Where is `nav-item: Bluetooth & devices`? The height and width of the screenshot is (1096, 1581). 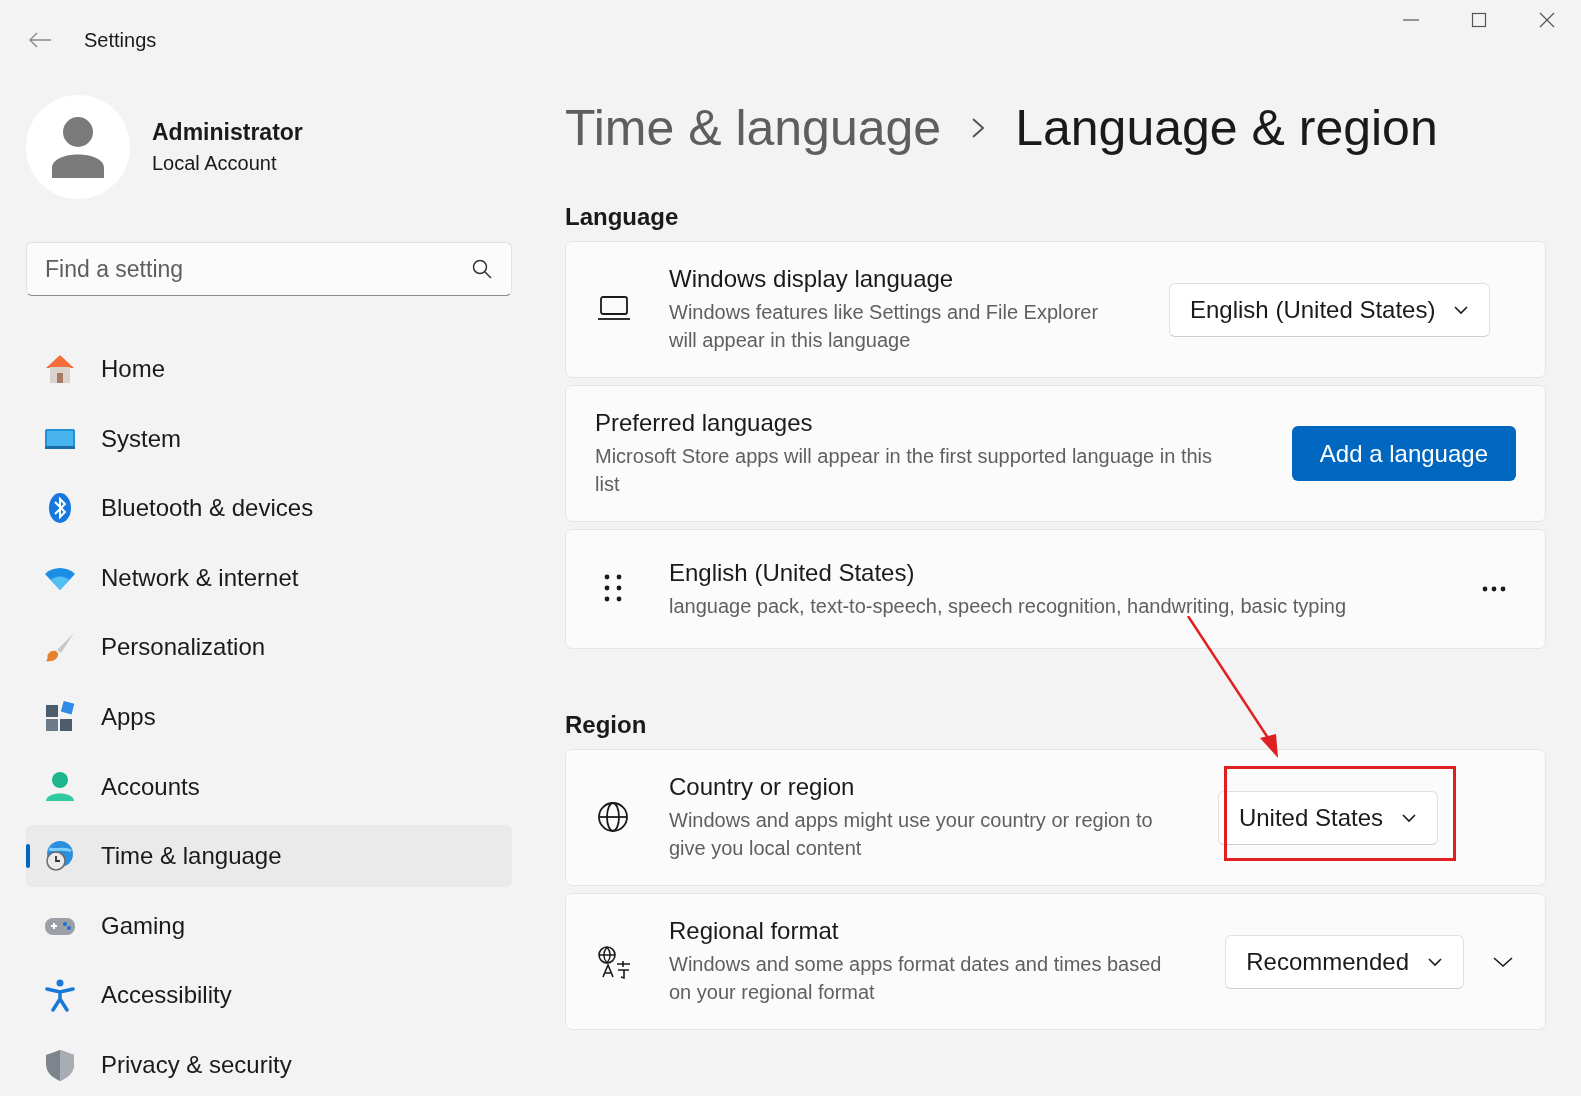 nav-item: Bluetooth & devices is located at coordinates (269, 508).